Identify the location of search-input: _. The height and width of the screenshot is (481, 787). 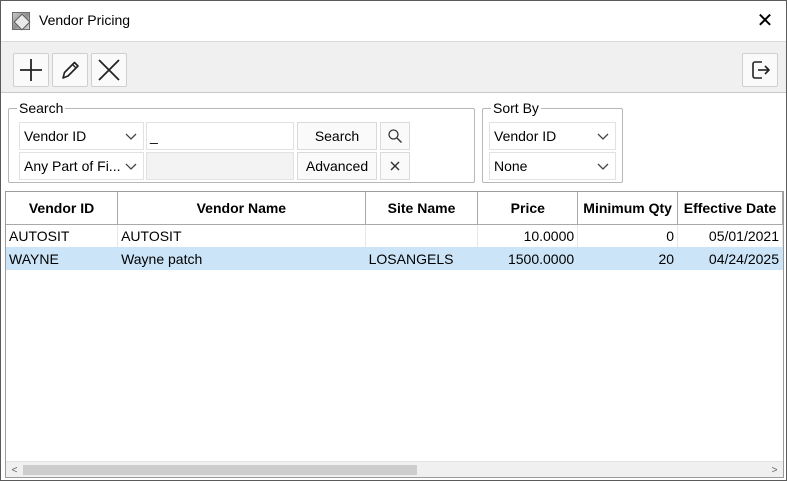
(220, 136).